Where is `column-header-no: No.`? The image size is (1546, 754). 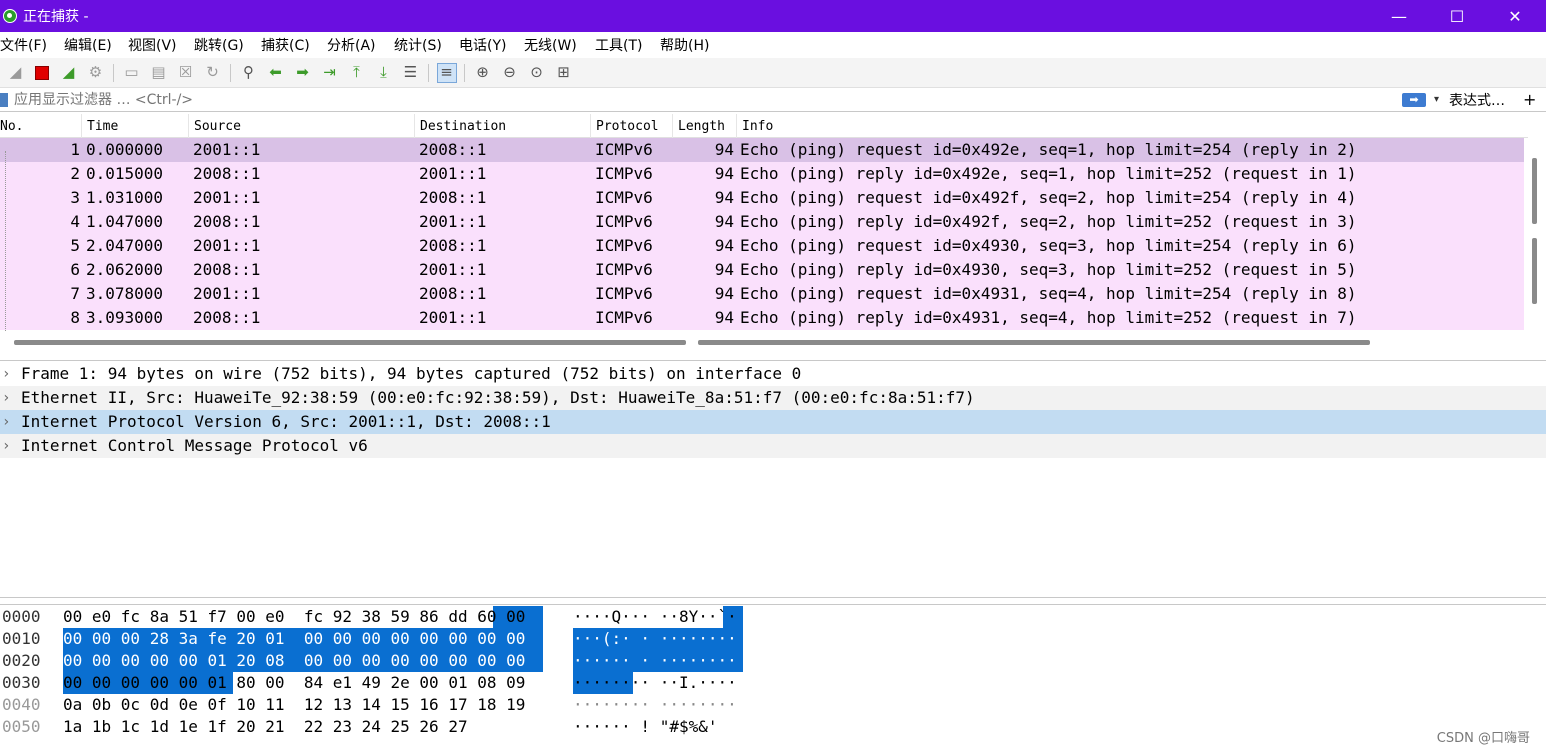 column-header-no: No. is located at coordinates (41, 126).